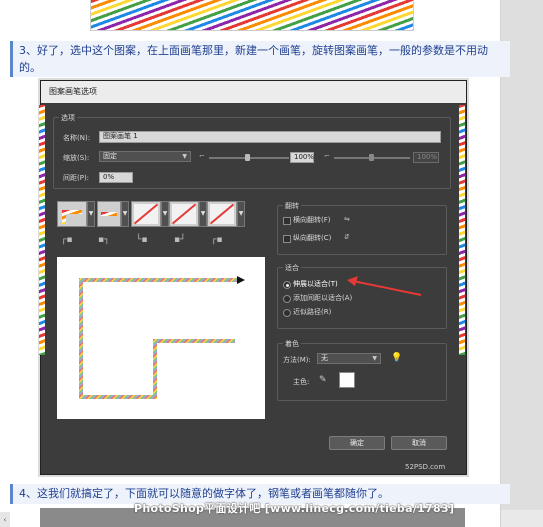  What do you see at coordinates (327, 156) in the screenshot?
I see `pressure-icon-2: ⌐` at bounding box center [327, 156].